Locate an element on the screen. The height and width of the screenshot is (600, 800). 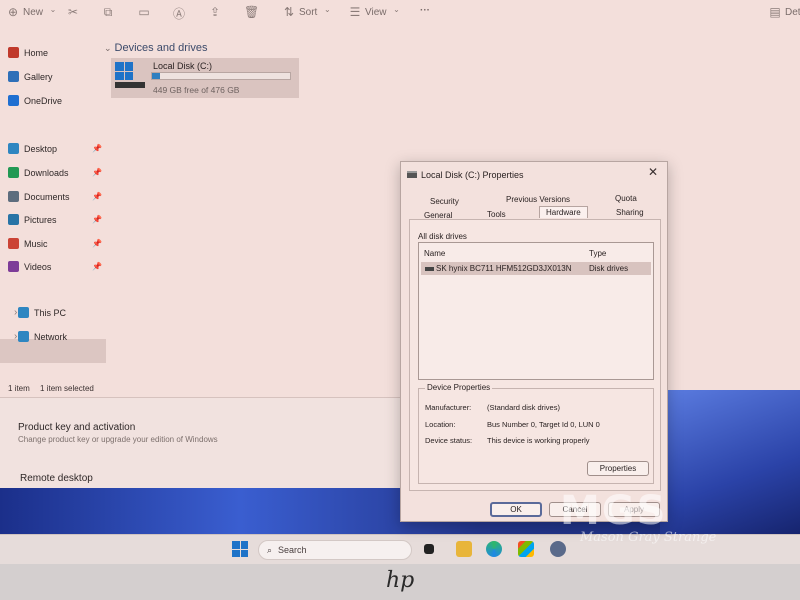
sidebar-item-label: Home is located at coordinates (36, 52).